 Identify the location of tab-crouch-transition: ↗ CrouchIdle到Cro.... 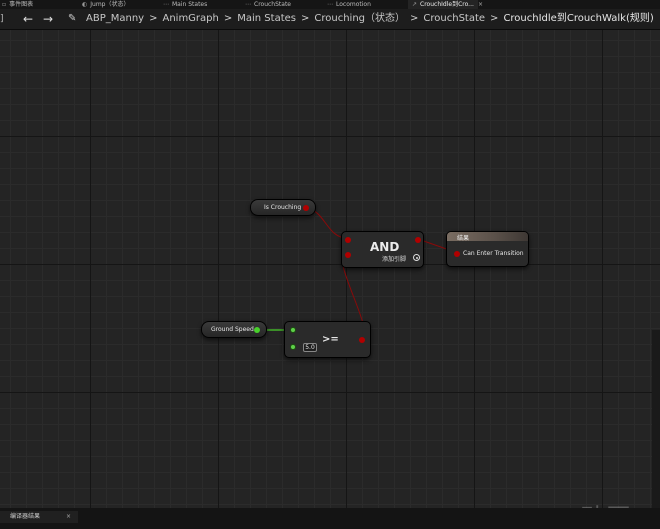
(443, 4).